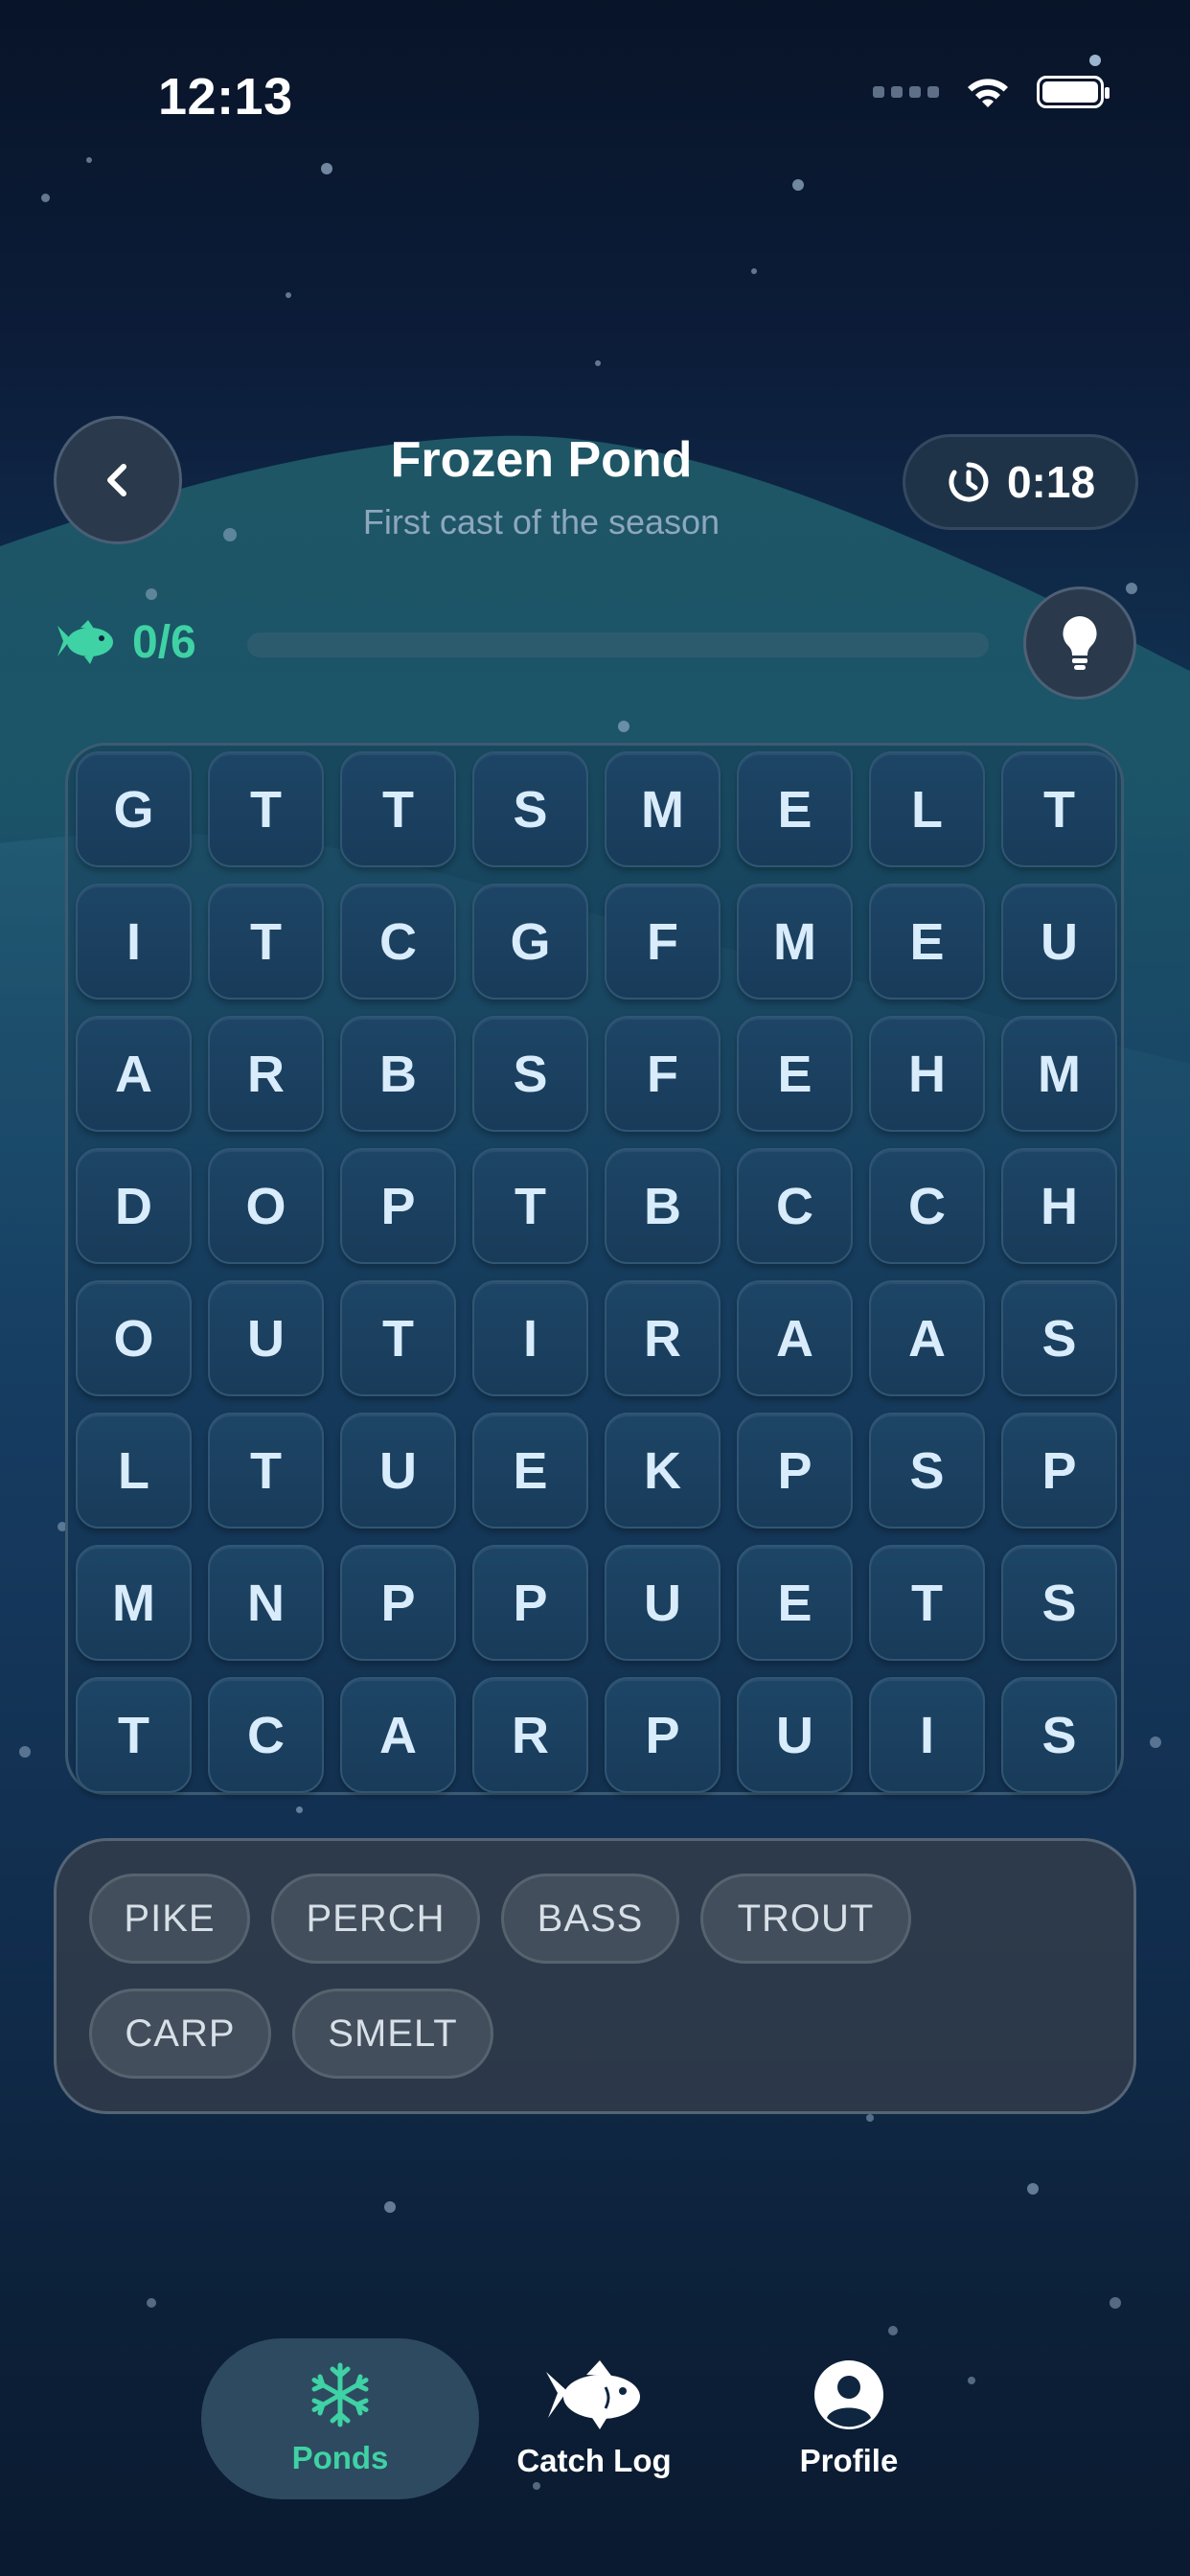 This screenshot has width=1190, height=2576. I want to click on letter-tile: N, so click(266, 1603).